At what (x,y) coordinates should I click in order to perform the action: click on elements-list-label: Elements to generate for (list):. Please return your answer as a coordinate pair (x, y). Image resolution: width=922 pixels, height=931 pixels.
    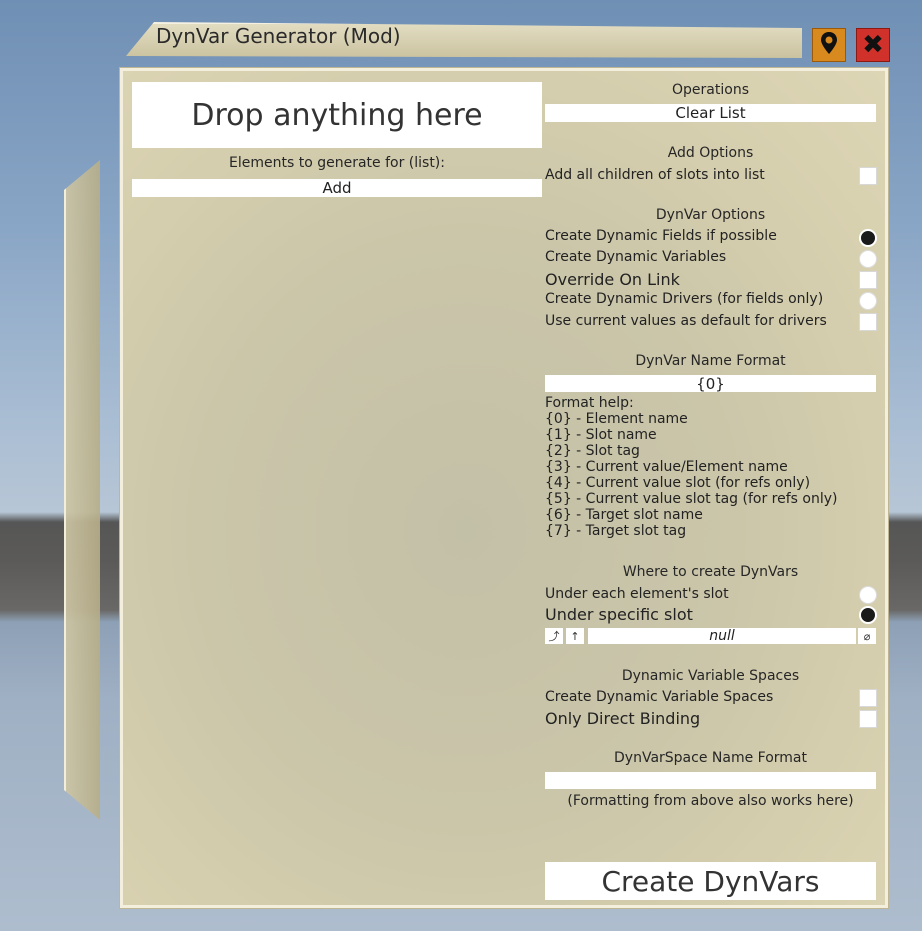
    Looking at the image, I should click on (337, 163).